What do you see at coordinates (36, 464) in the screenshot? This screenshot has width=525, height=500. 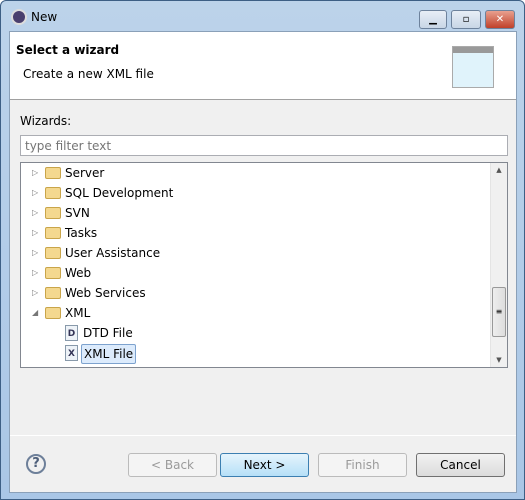 I see `help-icon: ?` at bounding box center [36, 464].